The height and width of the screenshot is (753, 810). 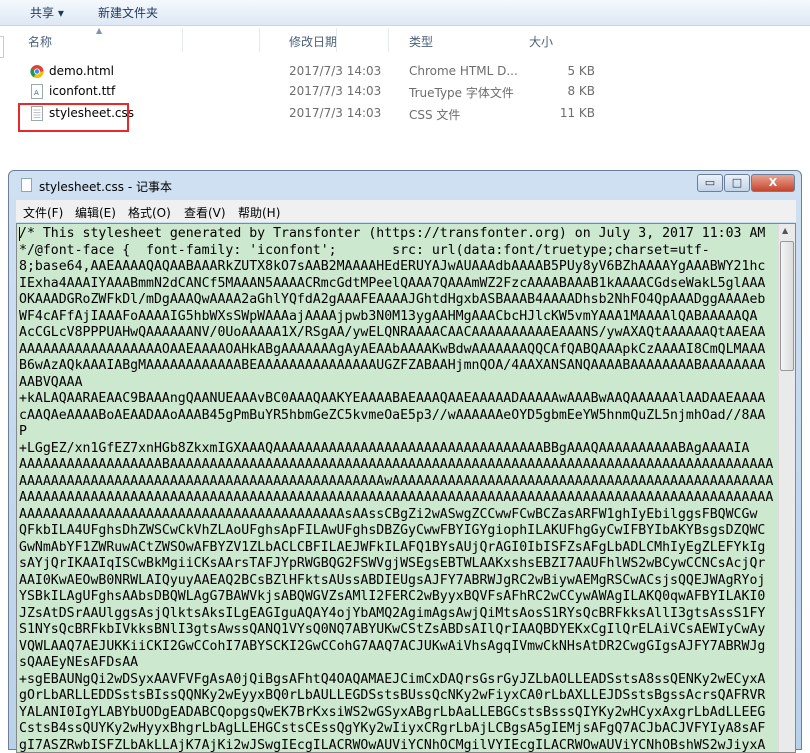 I want to click on menu-file: 文件(F), so click(x=43, y=212).